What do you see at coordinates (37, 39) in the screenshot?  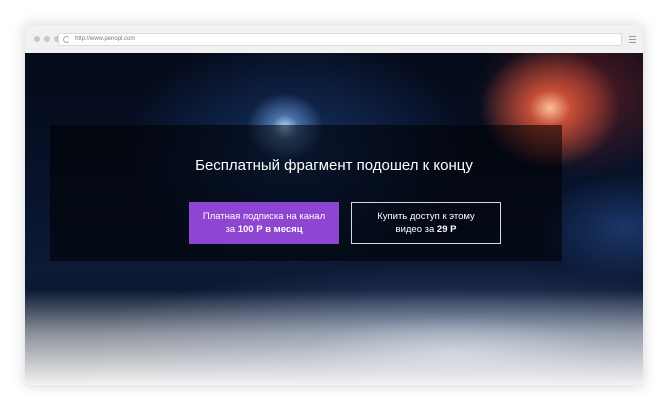 I see `window-dot-close` at bounding box center [37, 39].